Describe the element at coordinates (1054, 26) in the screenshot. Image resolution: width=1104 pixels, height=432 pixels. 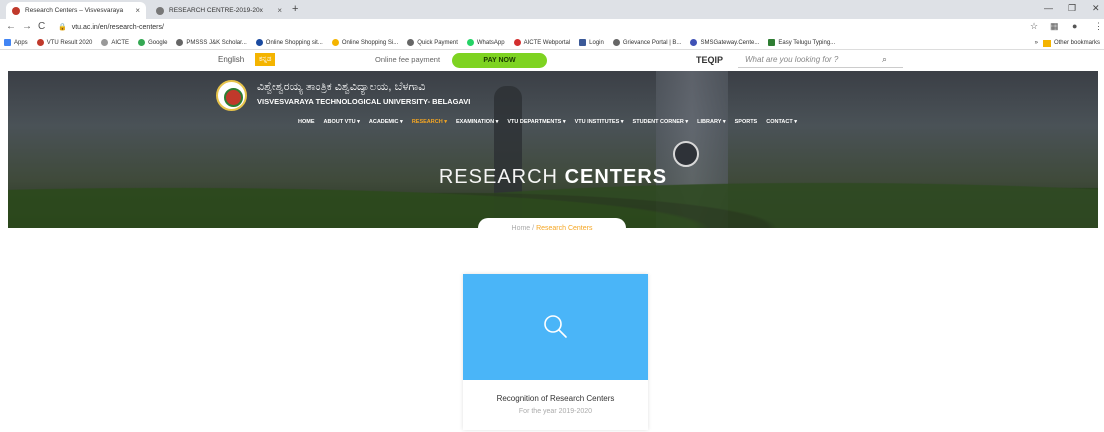
I see `extension-icon: ▦` at that location.